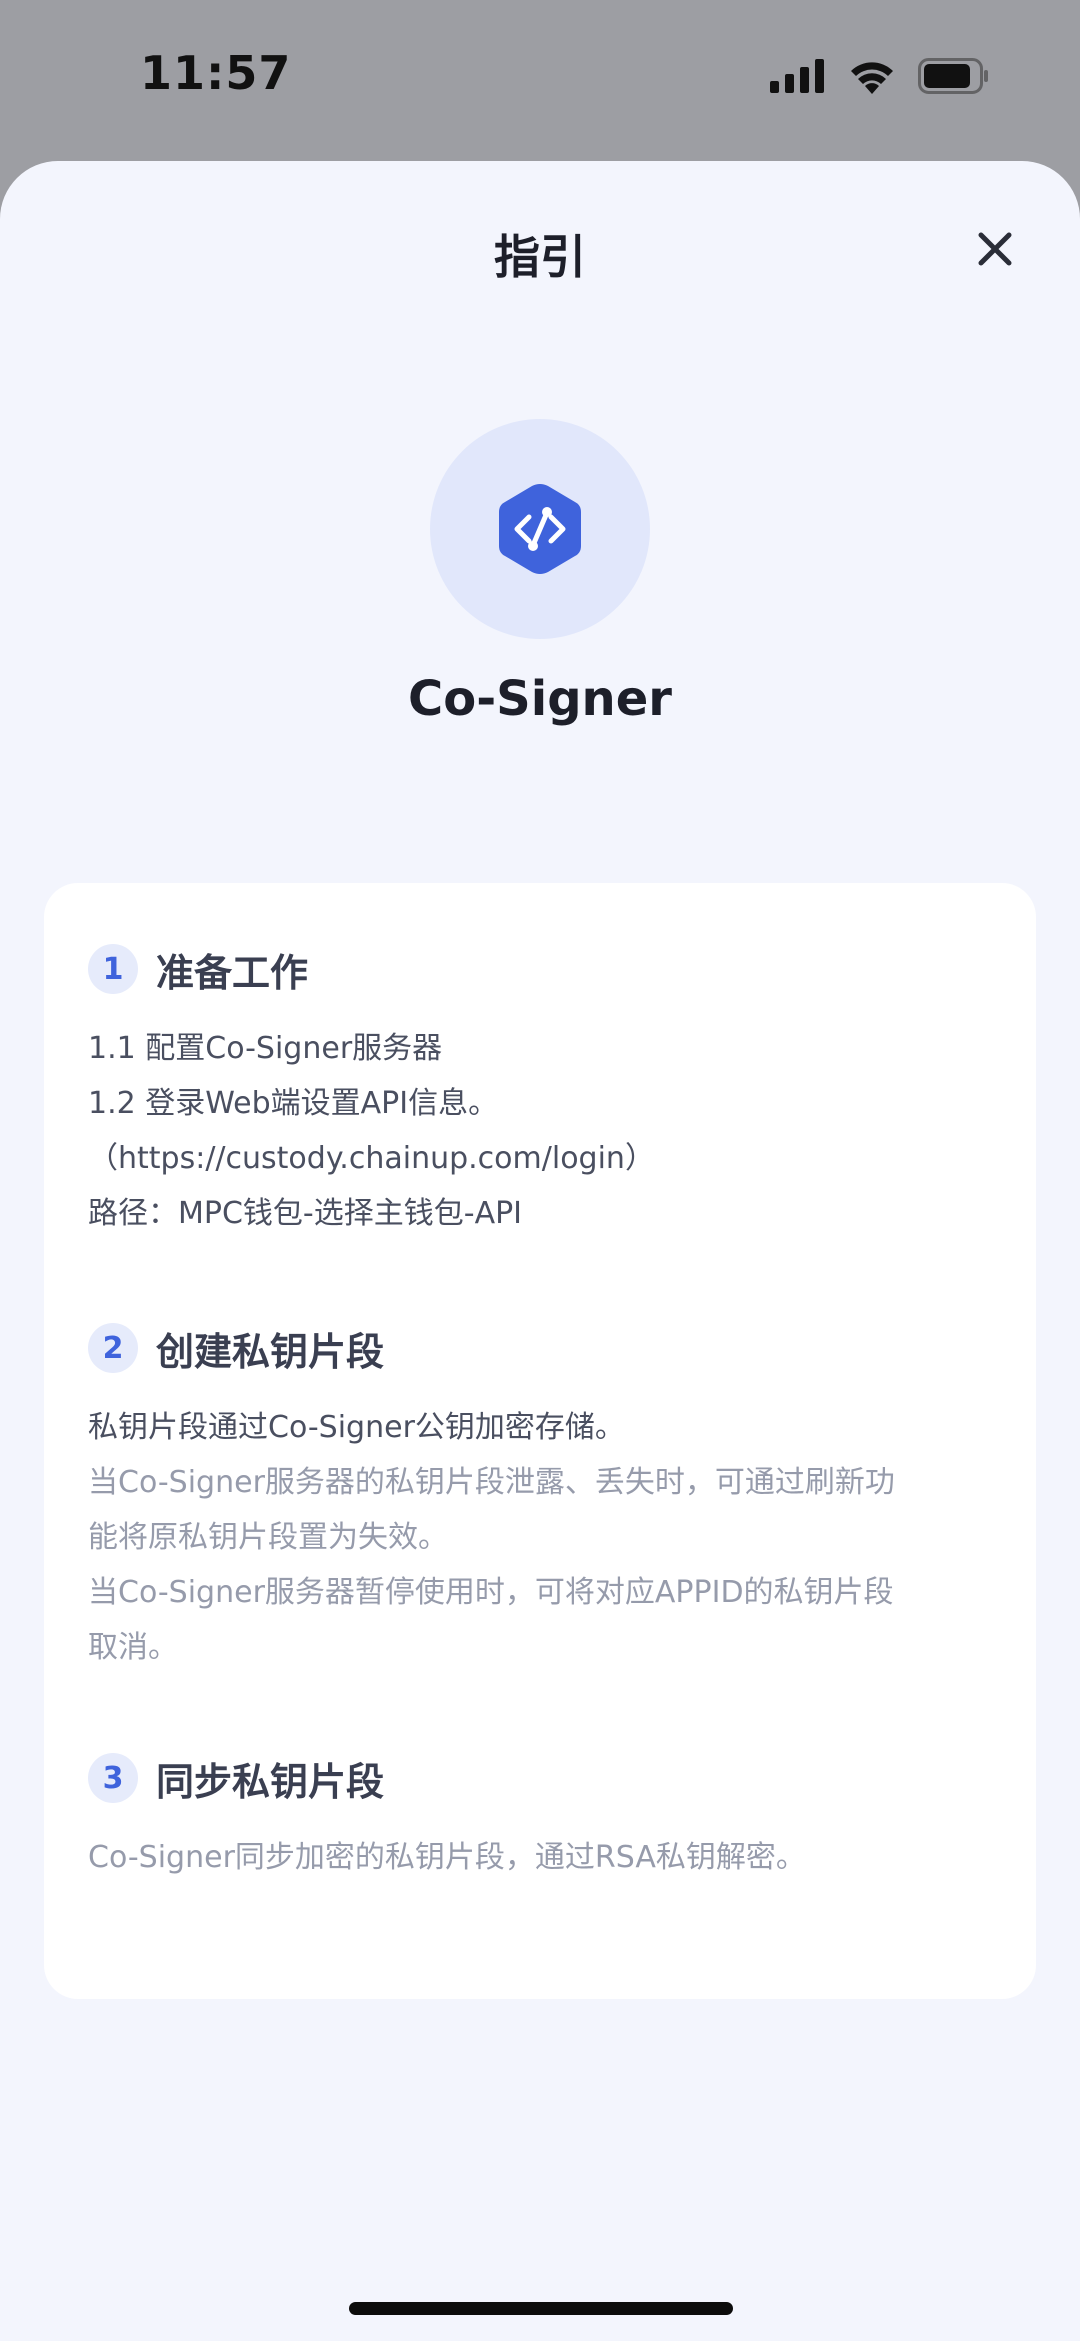 This screenshot has width=1080, height=2341. I want to click on step-badge: 3, so click(113, 1778).